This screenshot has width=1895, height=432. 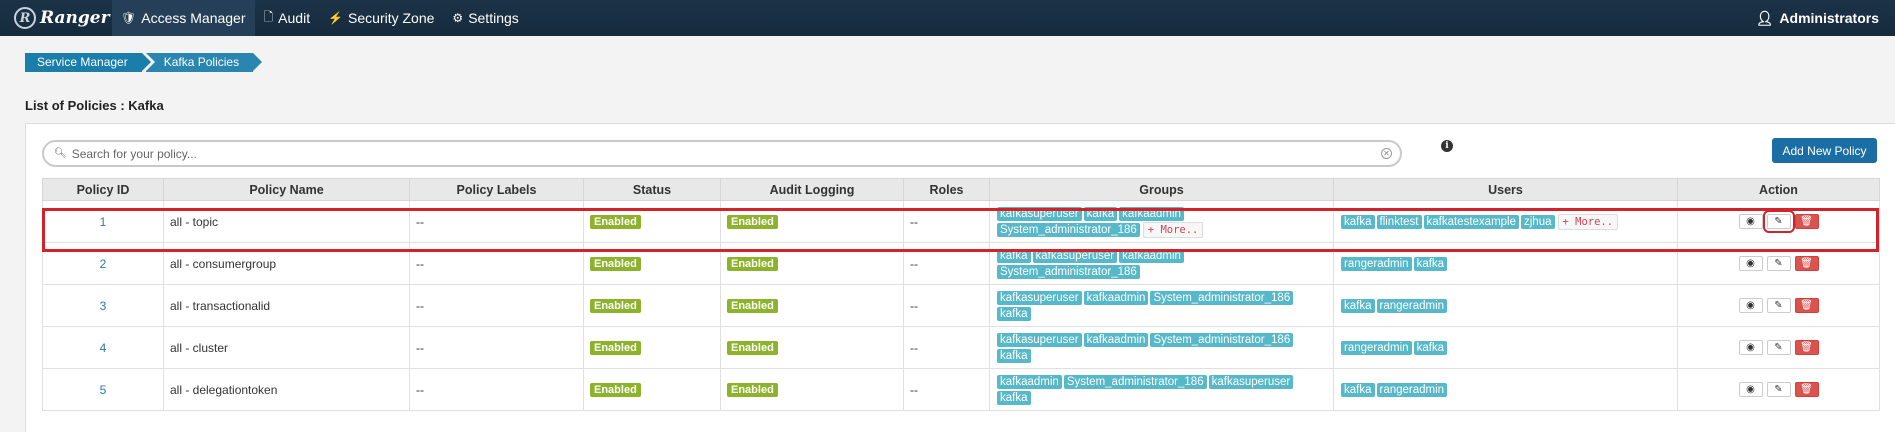 What do you see at coordinates (652, 189) in the screenshot?
I see `header-status: Status` at bounding box center [652, 189].